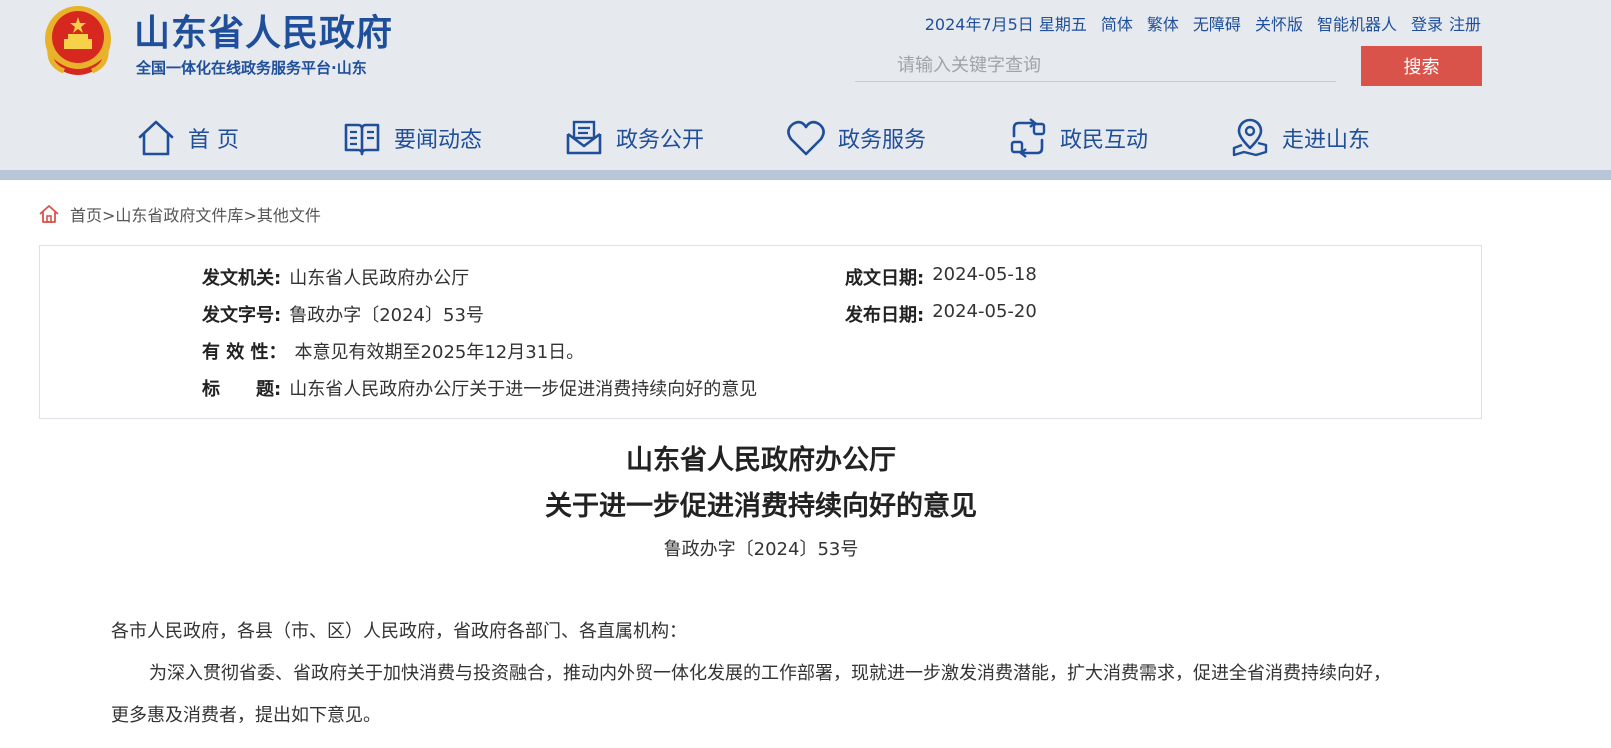 The image size is (1611, 748). What do you see at coordinates (1163, 23) in the screenshot?
I see `link-traditional: 繁体` at bounding box center [1163, 23].